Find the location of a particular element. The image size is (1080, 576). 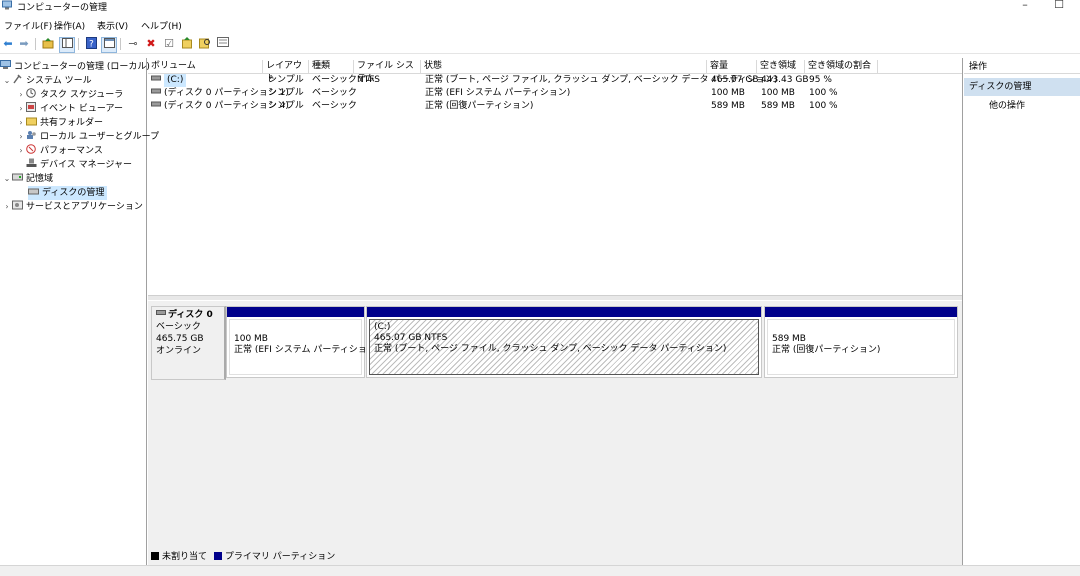

tree-storage: ⌄ 記憶域 is located at coordinates (27, 179).